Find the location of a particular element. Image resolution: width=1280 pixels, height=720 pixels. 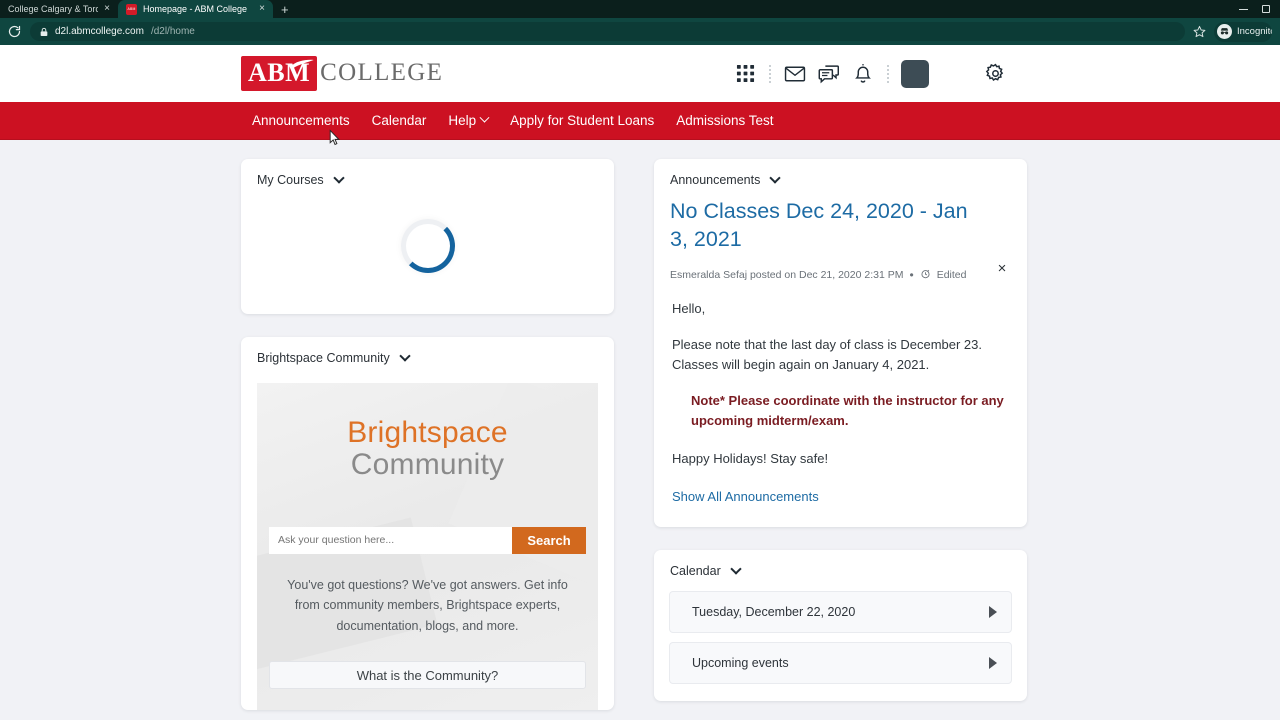

envelope-icon is located at coordinates (795, 74).